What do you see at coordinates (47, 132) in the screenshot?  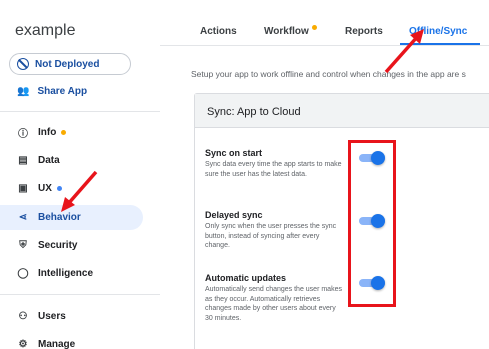 I see `sidebar-item-label: Info` at bounding box center [47, 132].